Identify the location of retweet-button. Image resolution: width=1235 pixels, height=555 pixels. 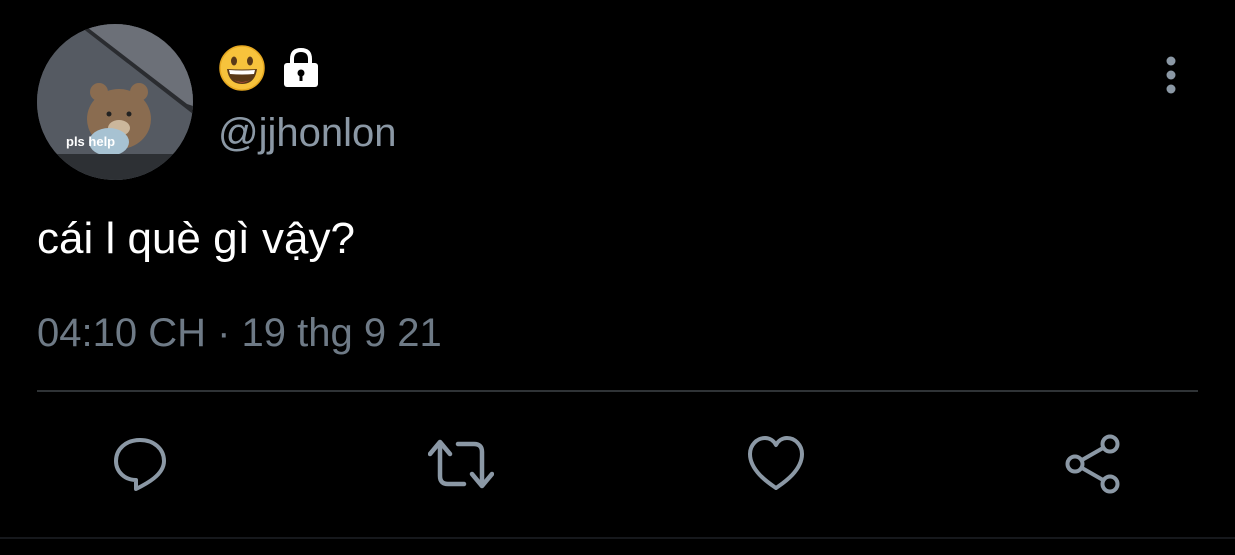
(461, 464).